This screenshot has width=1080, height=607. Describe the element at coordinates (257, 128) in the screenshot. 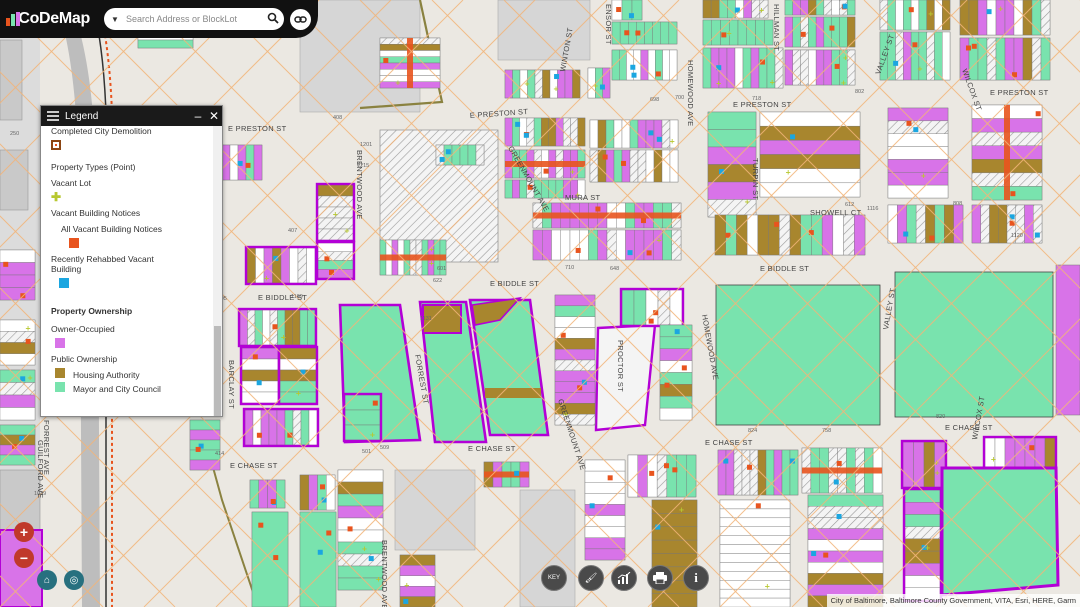

I see `street-label: E PRESTON ST` at that location.